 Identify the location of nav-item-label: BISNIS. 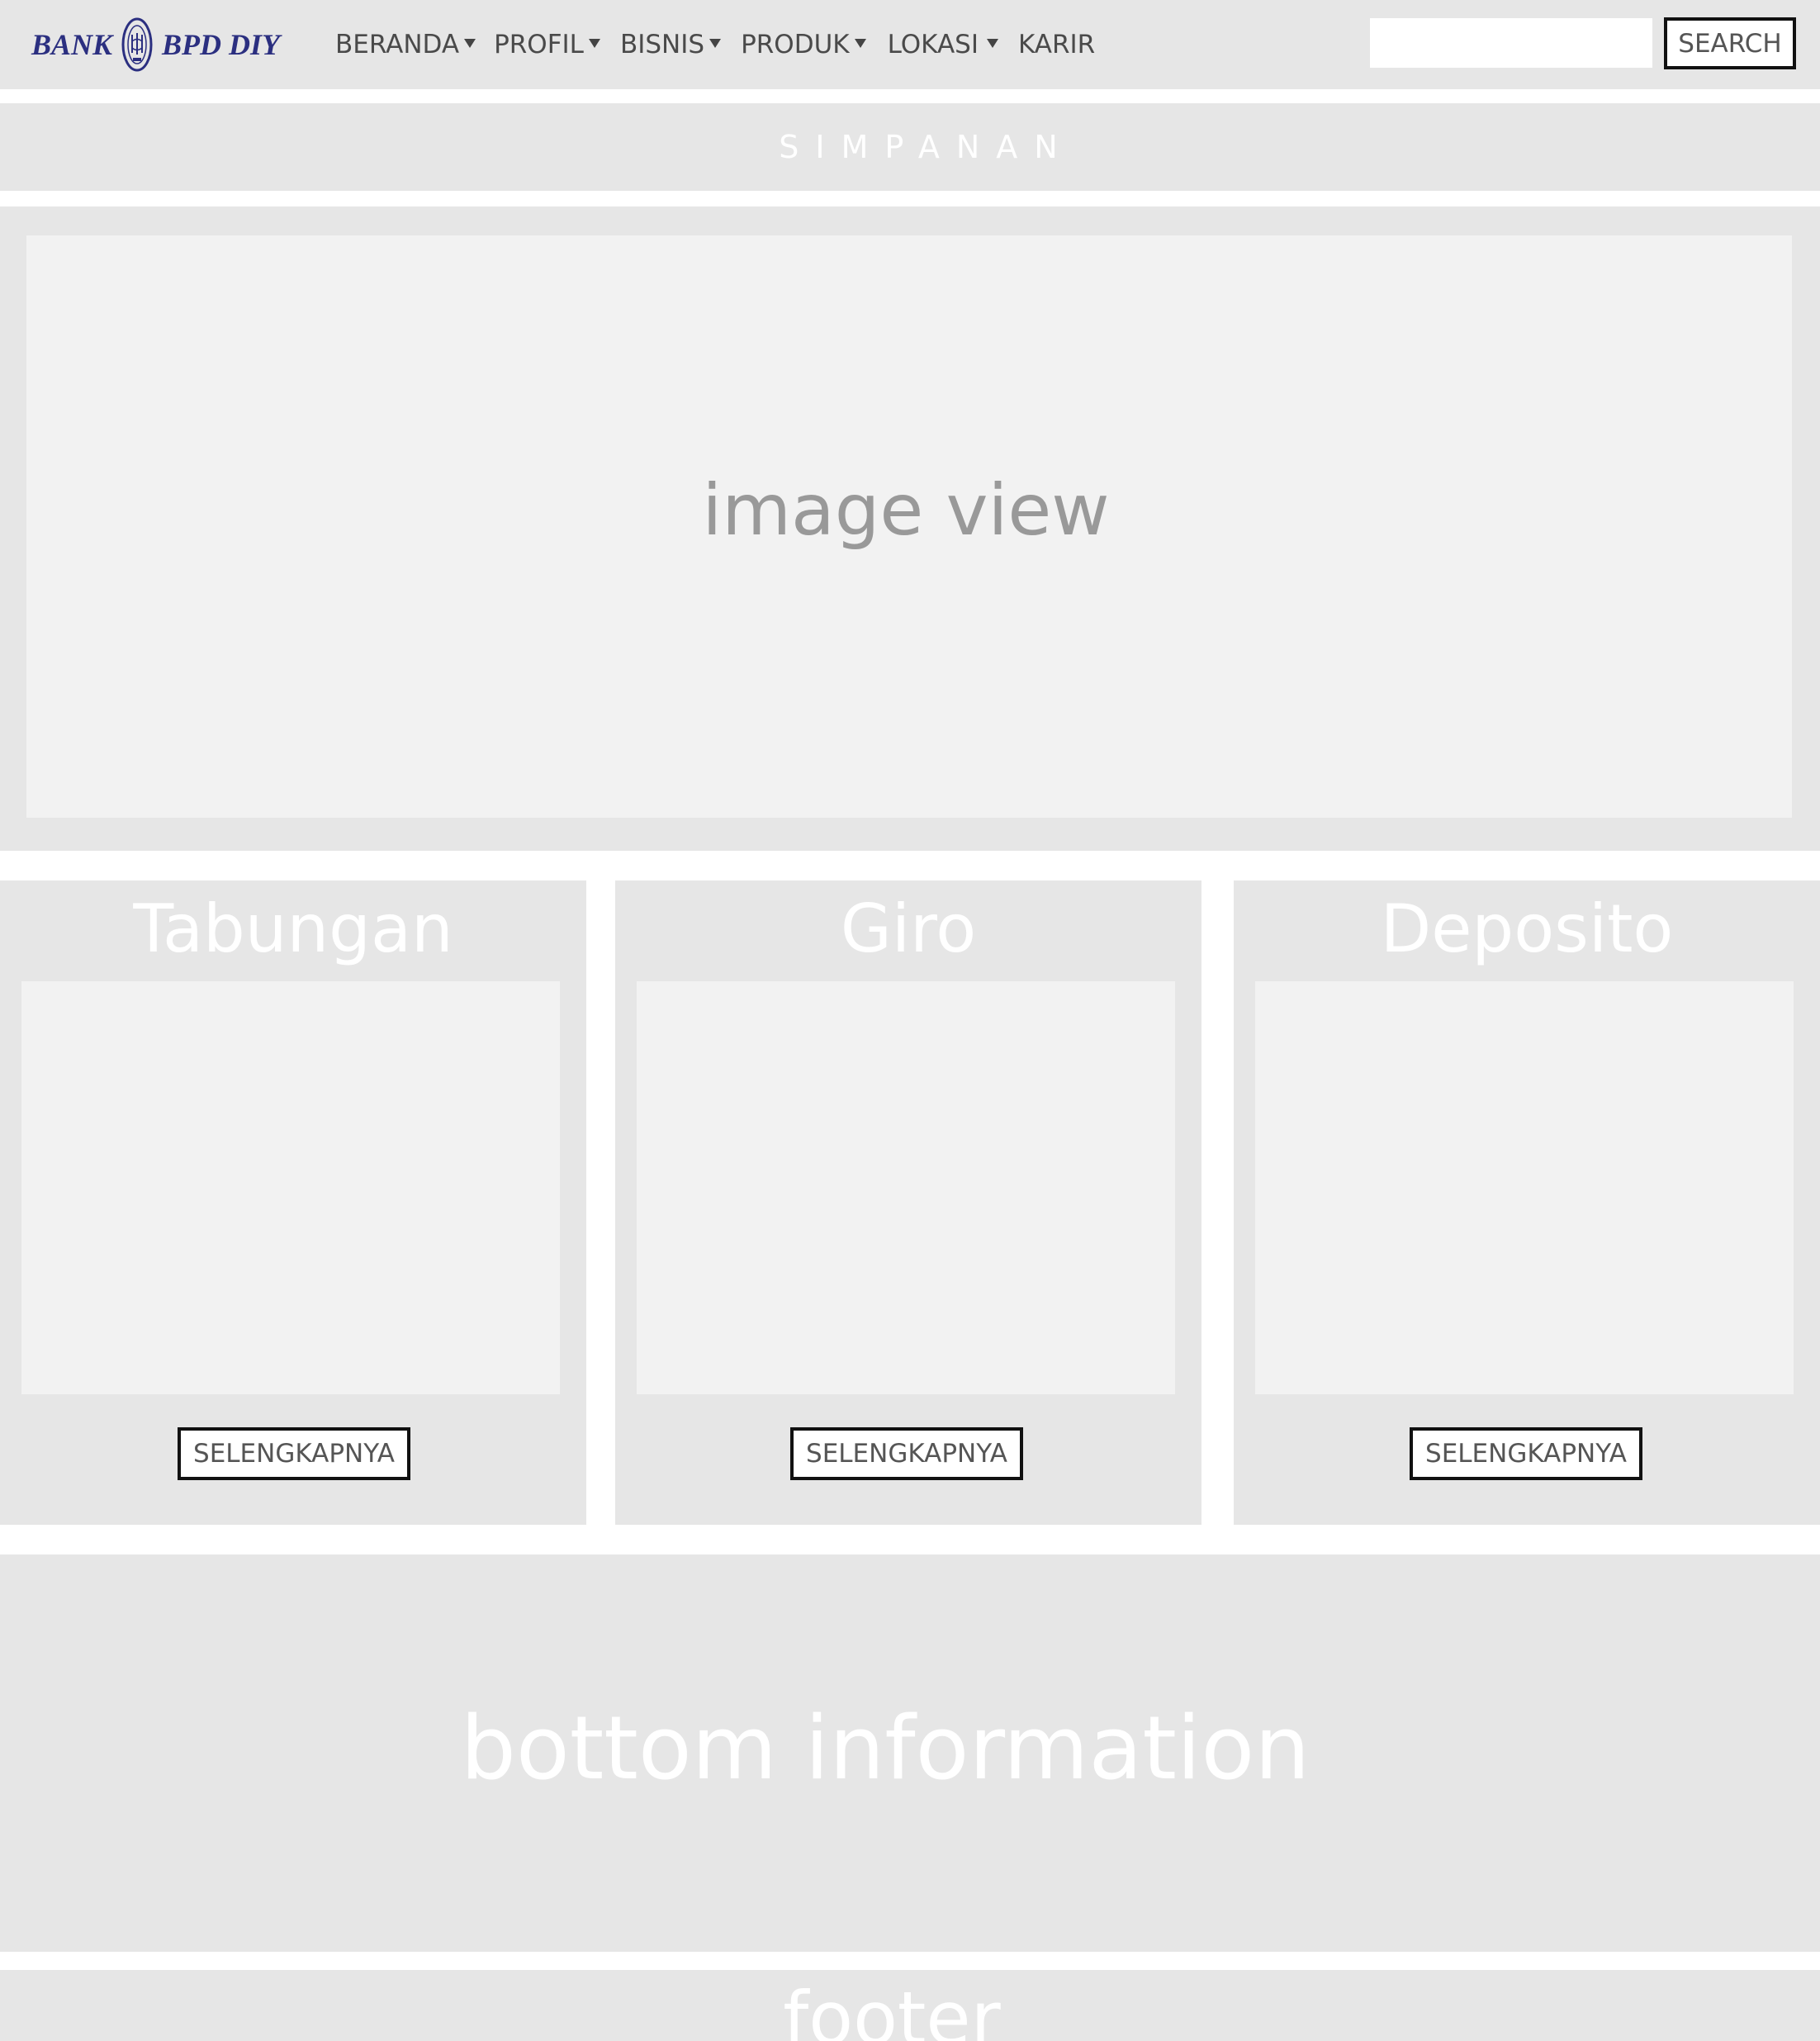
(662, 44).